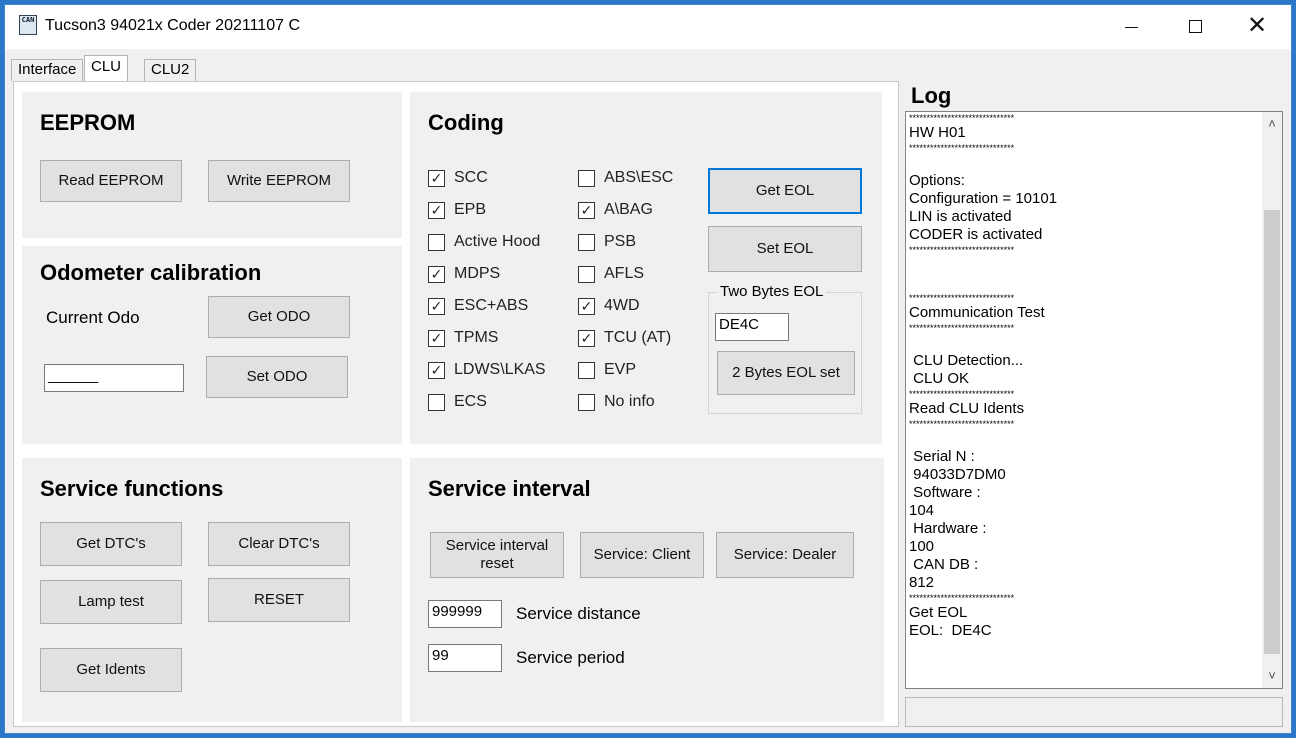  What do you see at coordinates (785, 348) in the screenshot?
I see `two-bytes-eol-group: Two Bytes EOL DE4C 2 Bytes EOL set` at bounding box center [785, 348].